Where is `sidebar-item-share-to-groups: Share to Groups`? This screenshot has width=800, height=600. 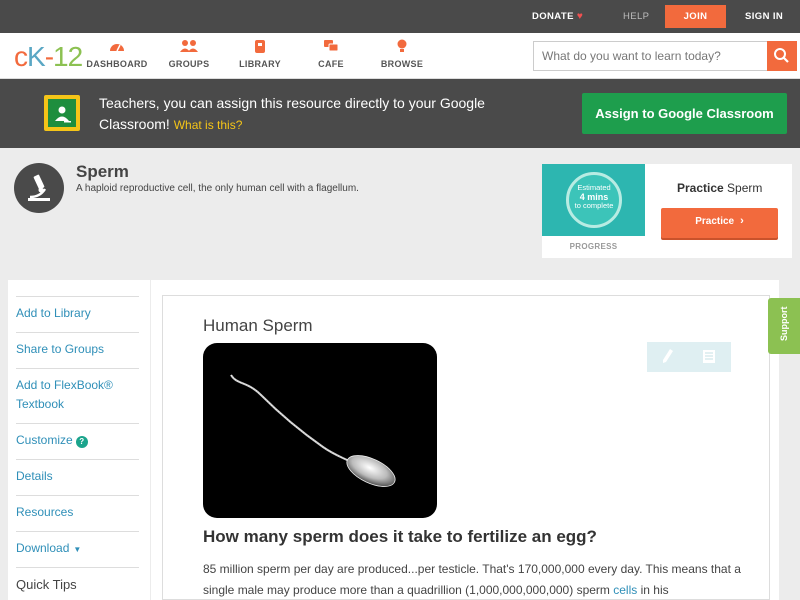 sidebar-item-share-to-groups: Share to Groups is located at coordinates (77, 345).